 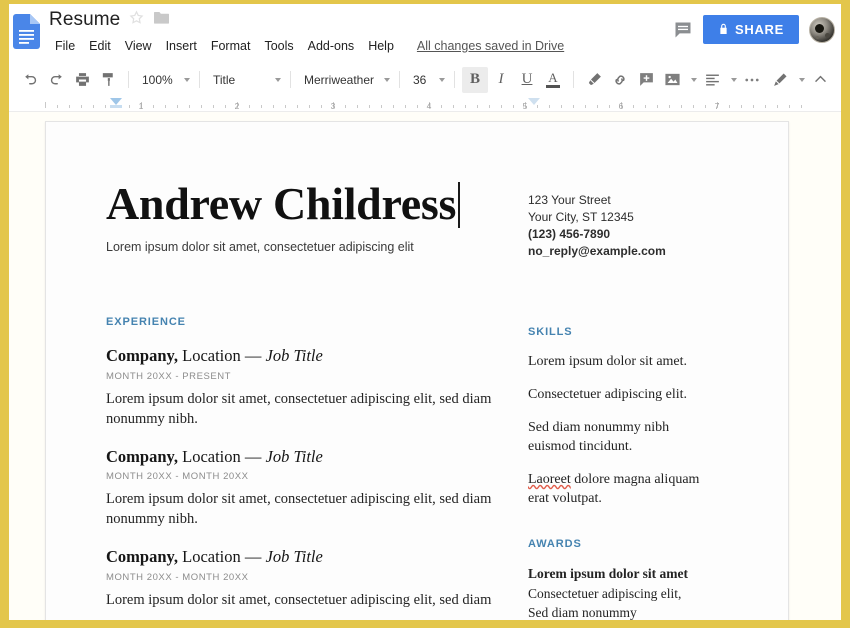 What do you see at coordinates (620, 80) in the screenshot?
I see `link-icon` at bounding box center [620, 80].